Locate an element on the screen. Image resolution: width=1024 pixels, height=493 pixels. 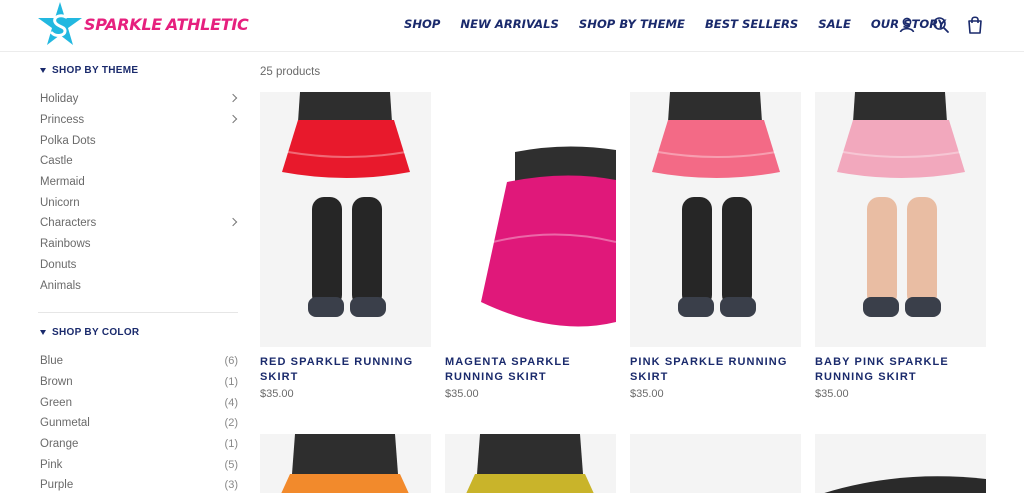
color-filter-item: Gunmetal (2) is located at coordinates (138, 423).